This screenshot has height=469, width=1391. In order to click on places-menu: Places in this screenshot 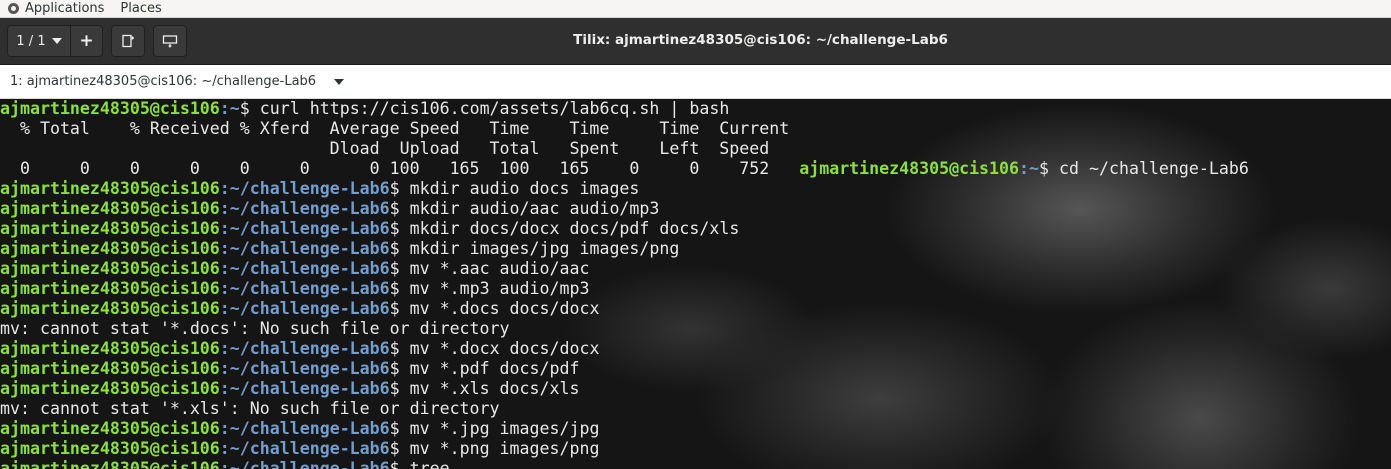, I will do `click(140, 8)`.